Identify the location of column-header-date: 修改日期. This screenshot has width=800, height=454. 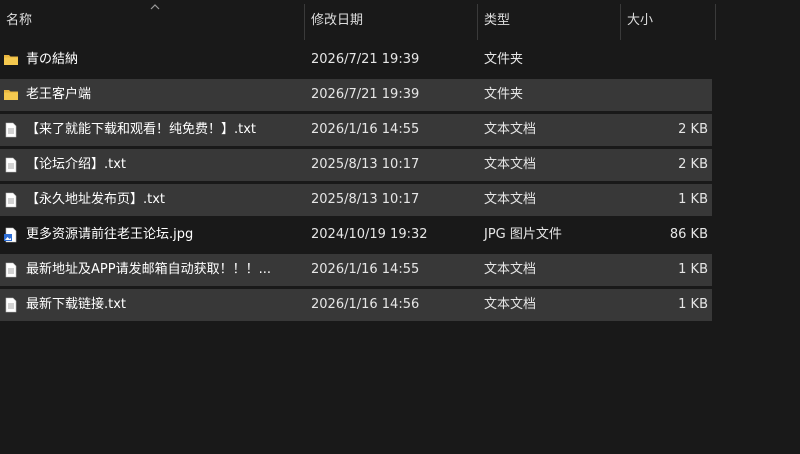
(391, 22).